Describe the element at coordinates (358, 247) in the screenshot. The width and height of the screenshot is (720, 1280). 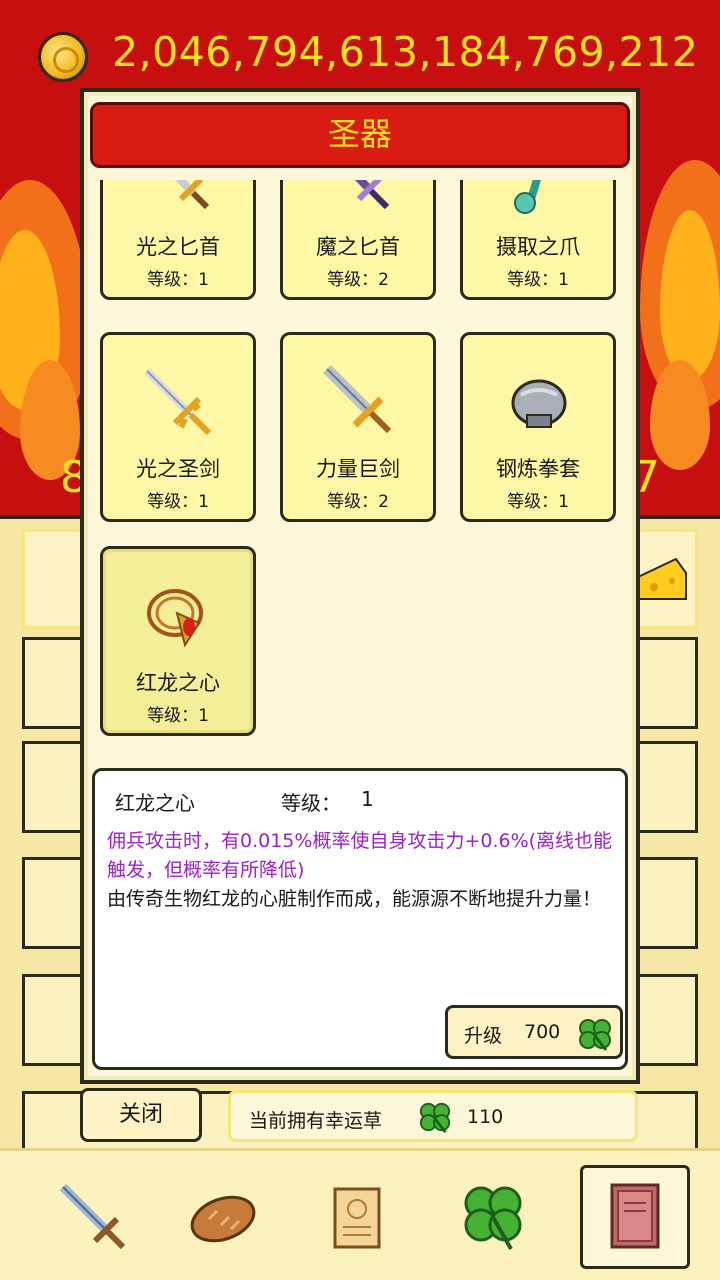
I see `artifact-name: 魔之匕首` at that location.